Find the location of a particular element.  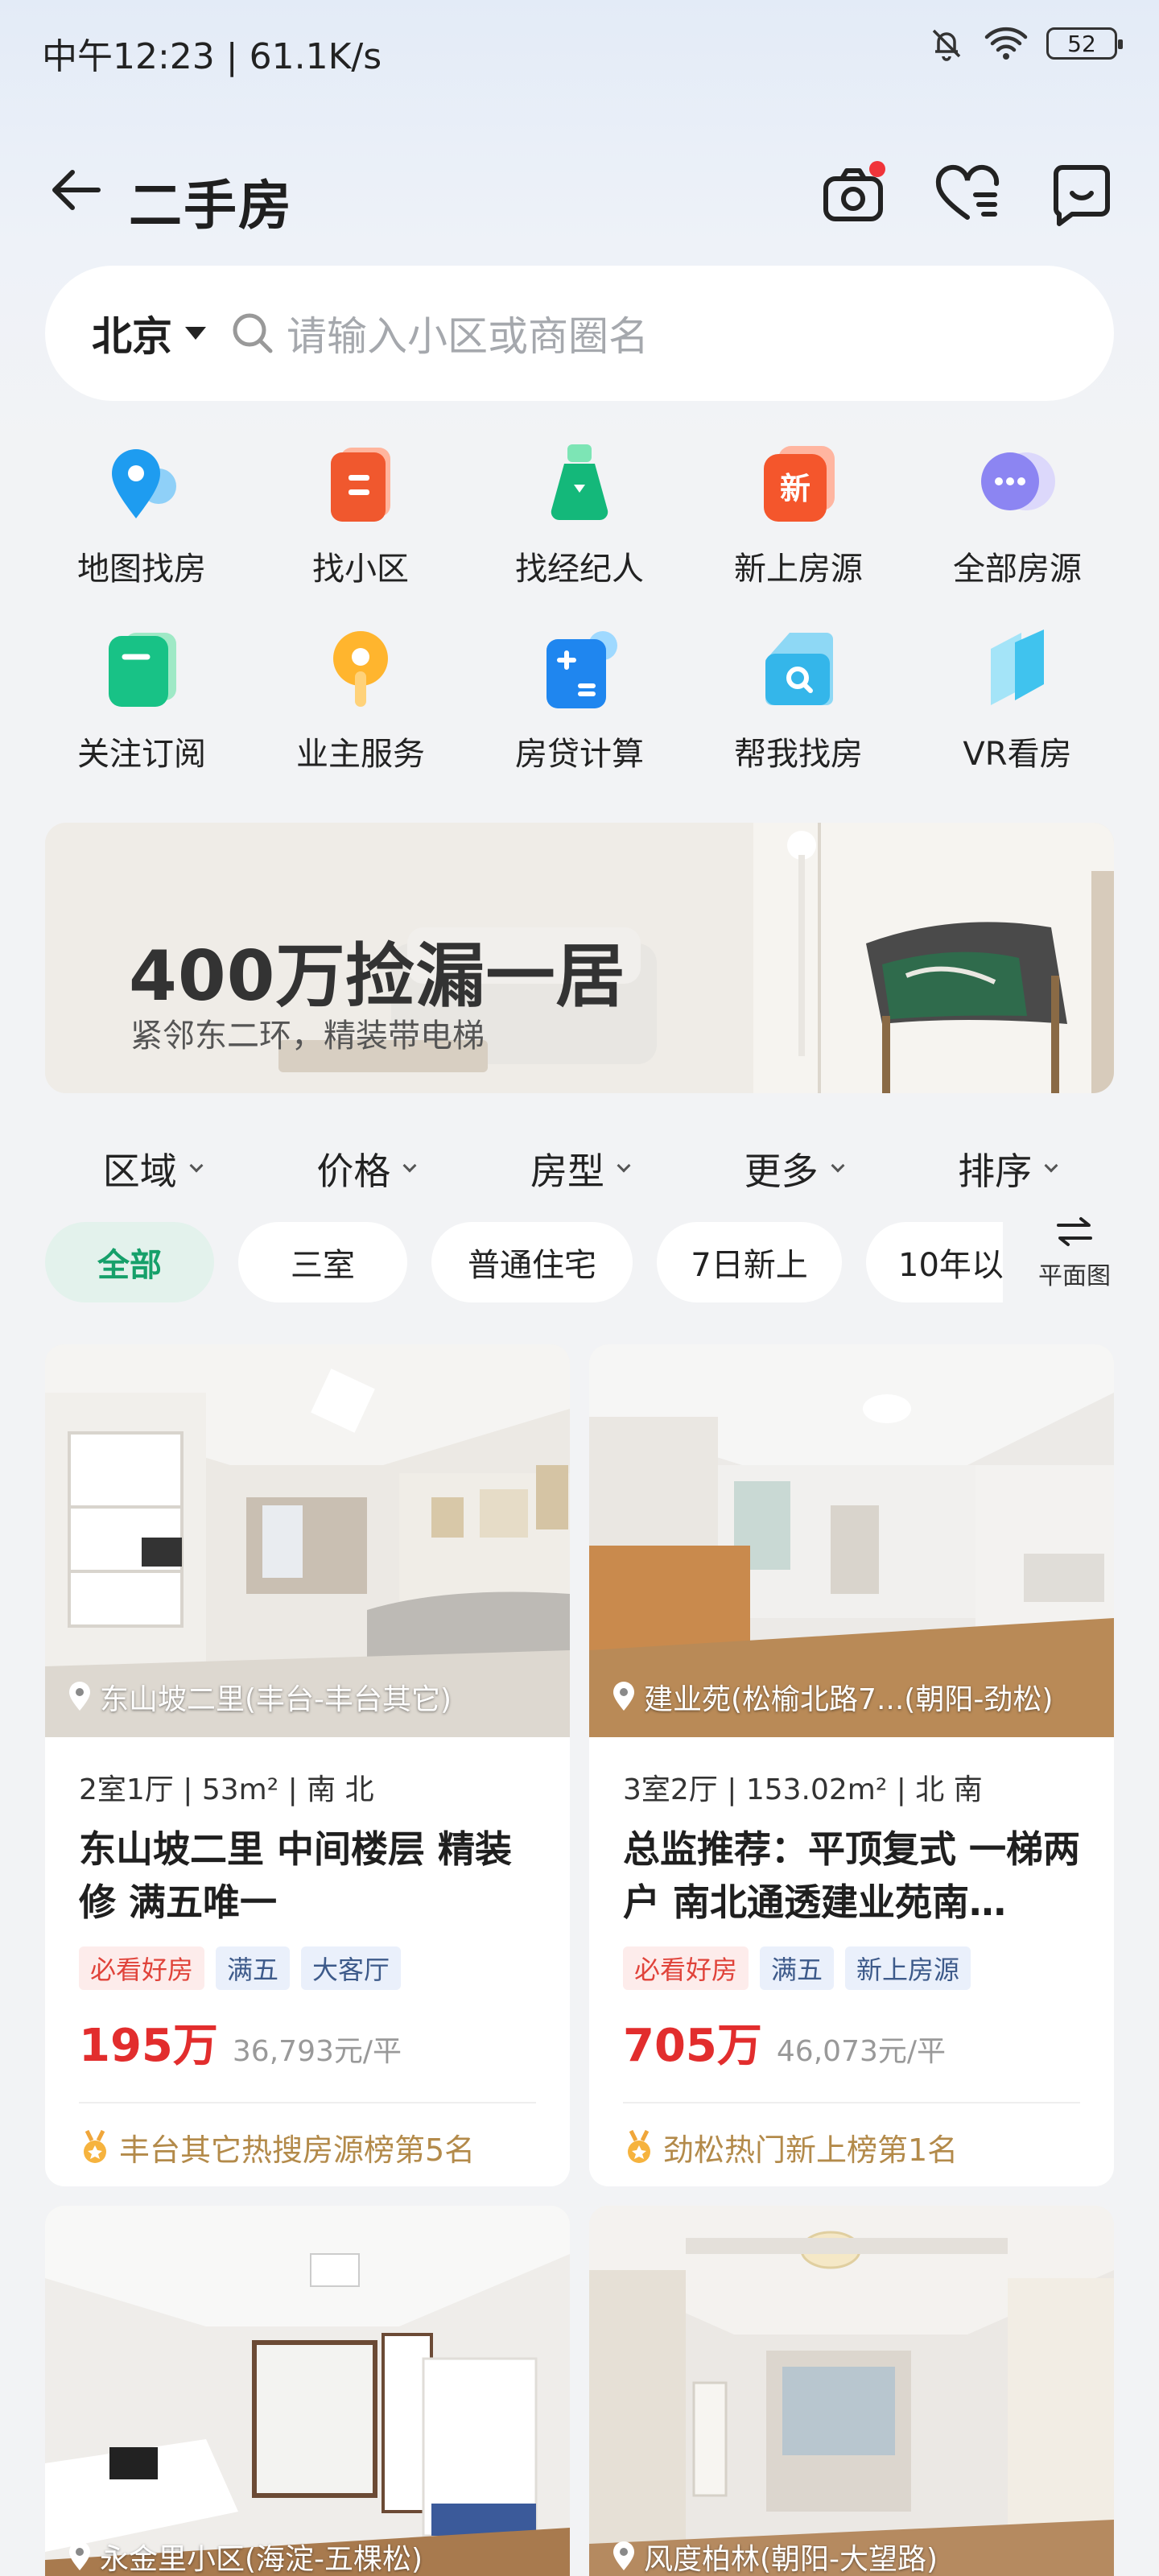

chip-new-7days: 7日新上 is located at coordinates (749, 1262).